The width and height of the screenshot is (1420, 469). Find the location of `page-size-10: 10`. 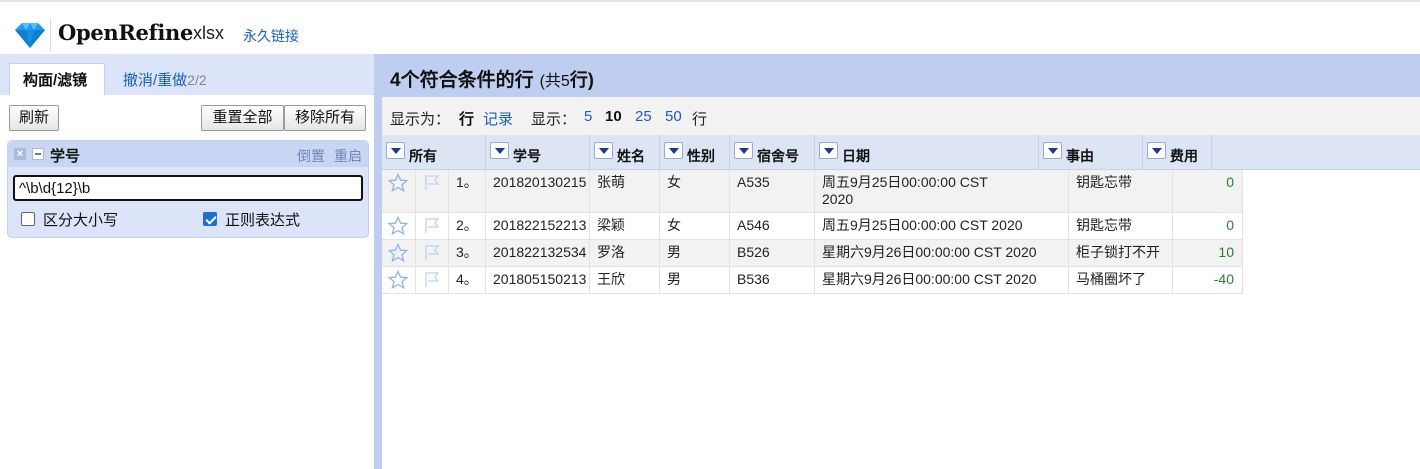

page-size-10: 10 is located at coordinates (613, 116).